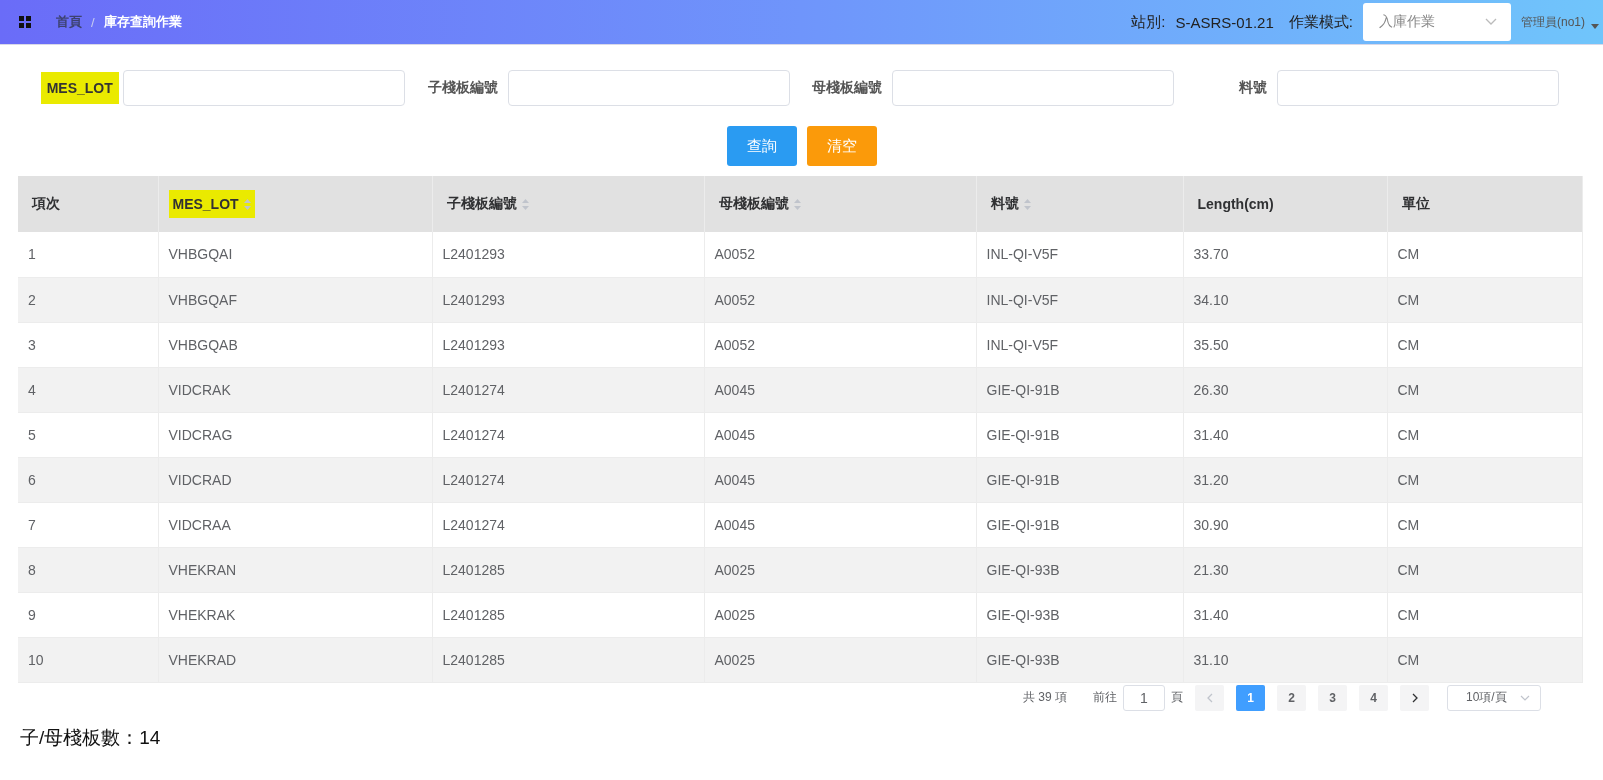  What do you see at coordinates (1045, 697) in the screenshot?
I see `total-count: 共 39 項` at bounding box center [1045, 697].